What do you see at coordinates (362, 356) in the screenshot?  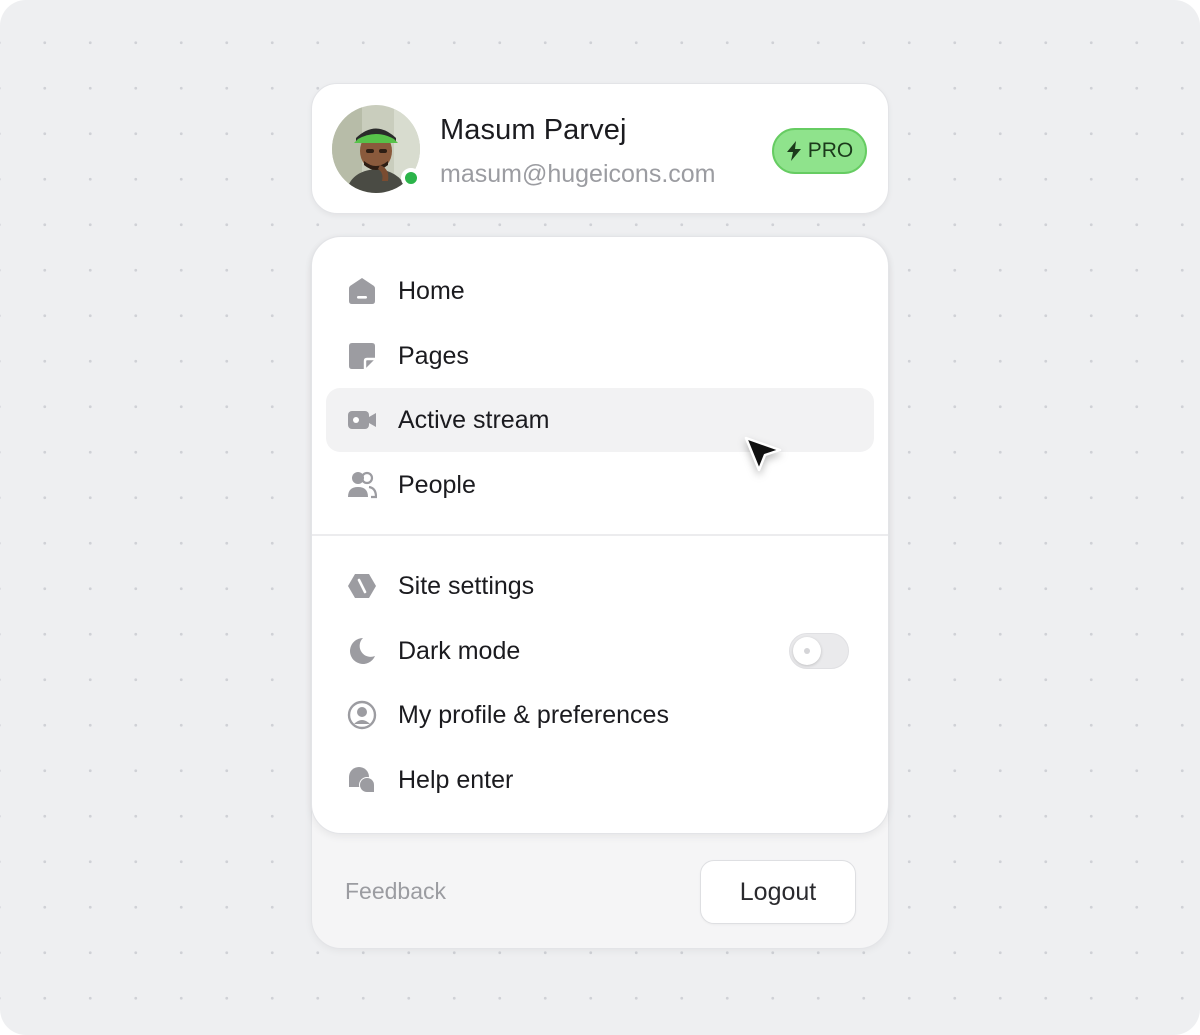 I see `note-icon` at bounding box center [362, 356].